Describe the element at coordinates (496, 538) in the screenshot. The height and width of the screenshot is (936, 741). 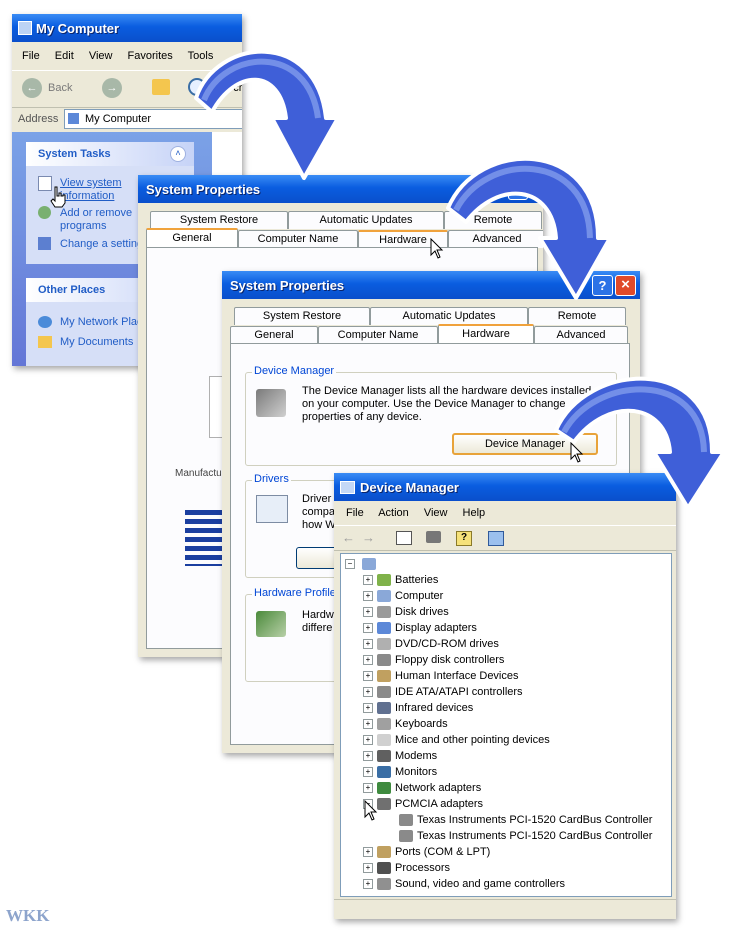
I see `properties-icon` at that location.